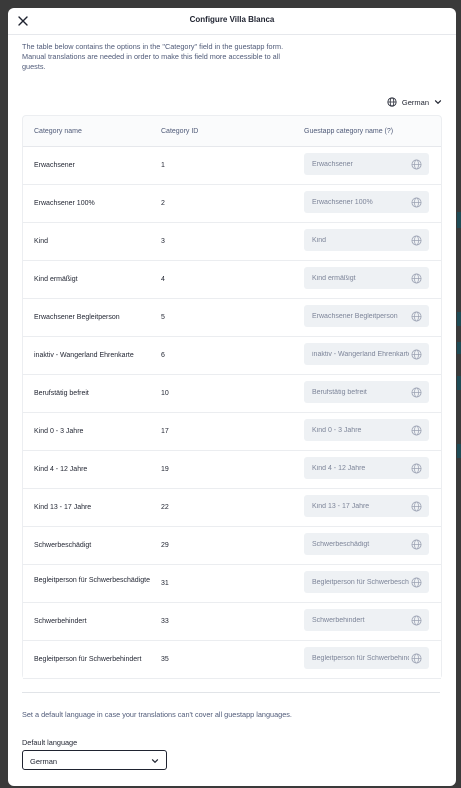 This screenshot has height=788, width=461. What do you see at coordinates (163, 355) in the screenshot?
I see `category-id-cell: 6` at bounding box center [163, 355].